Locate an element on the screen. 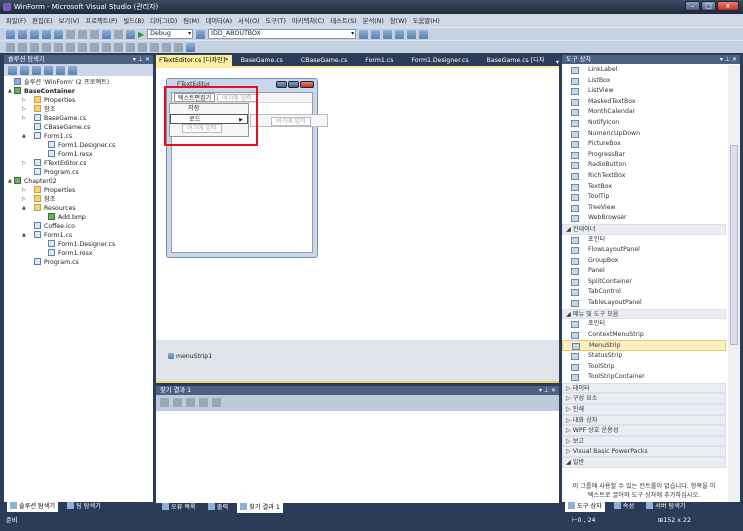  find-in-files-icon is located at coordinates (364, 34).